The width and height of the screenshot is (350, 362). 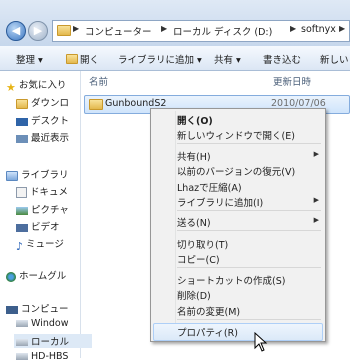 What do you see at coordinates (207, 332) in the screenshot?
I see `menu-item-properties: プロパティ(R)` at bounding box center [207, 332].